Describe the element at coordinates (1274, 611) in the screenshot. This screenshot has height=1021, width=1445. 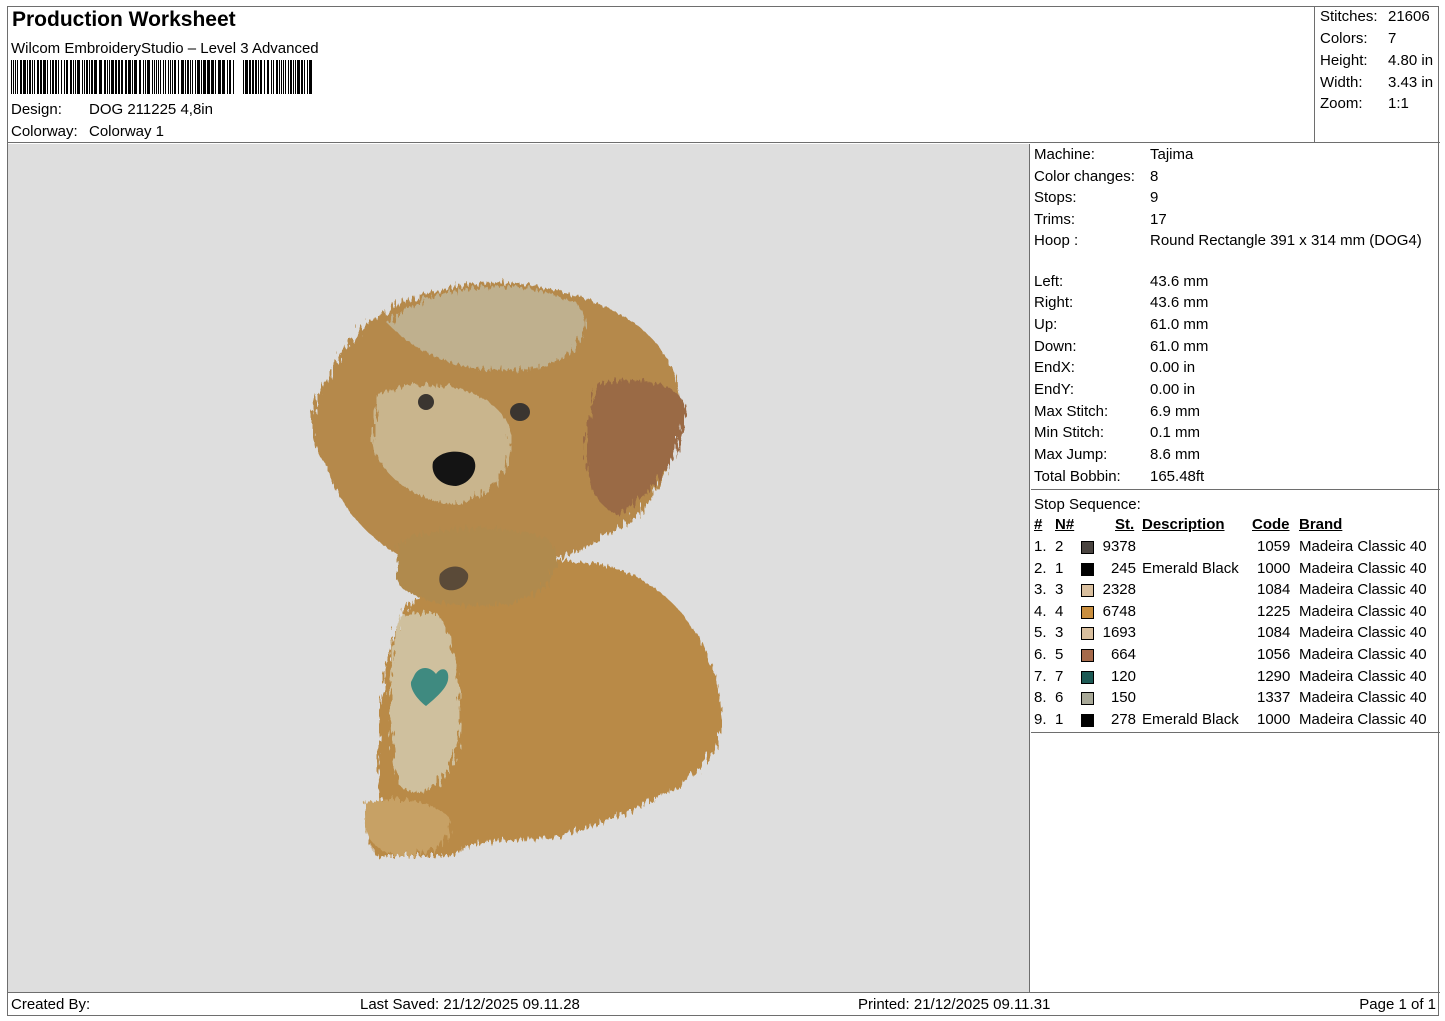
I see `row-code: 1225` at that location.